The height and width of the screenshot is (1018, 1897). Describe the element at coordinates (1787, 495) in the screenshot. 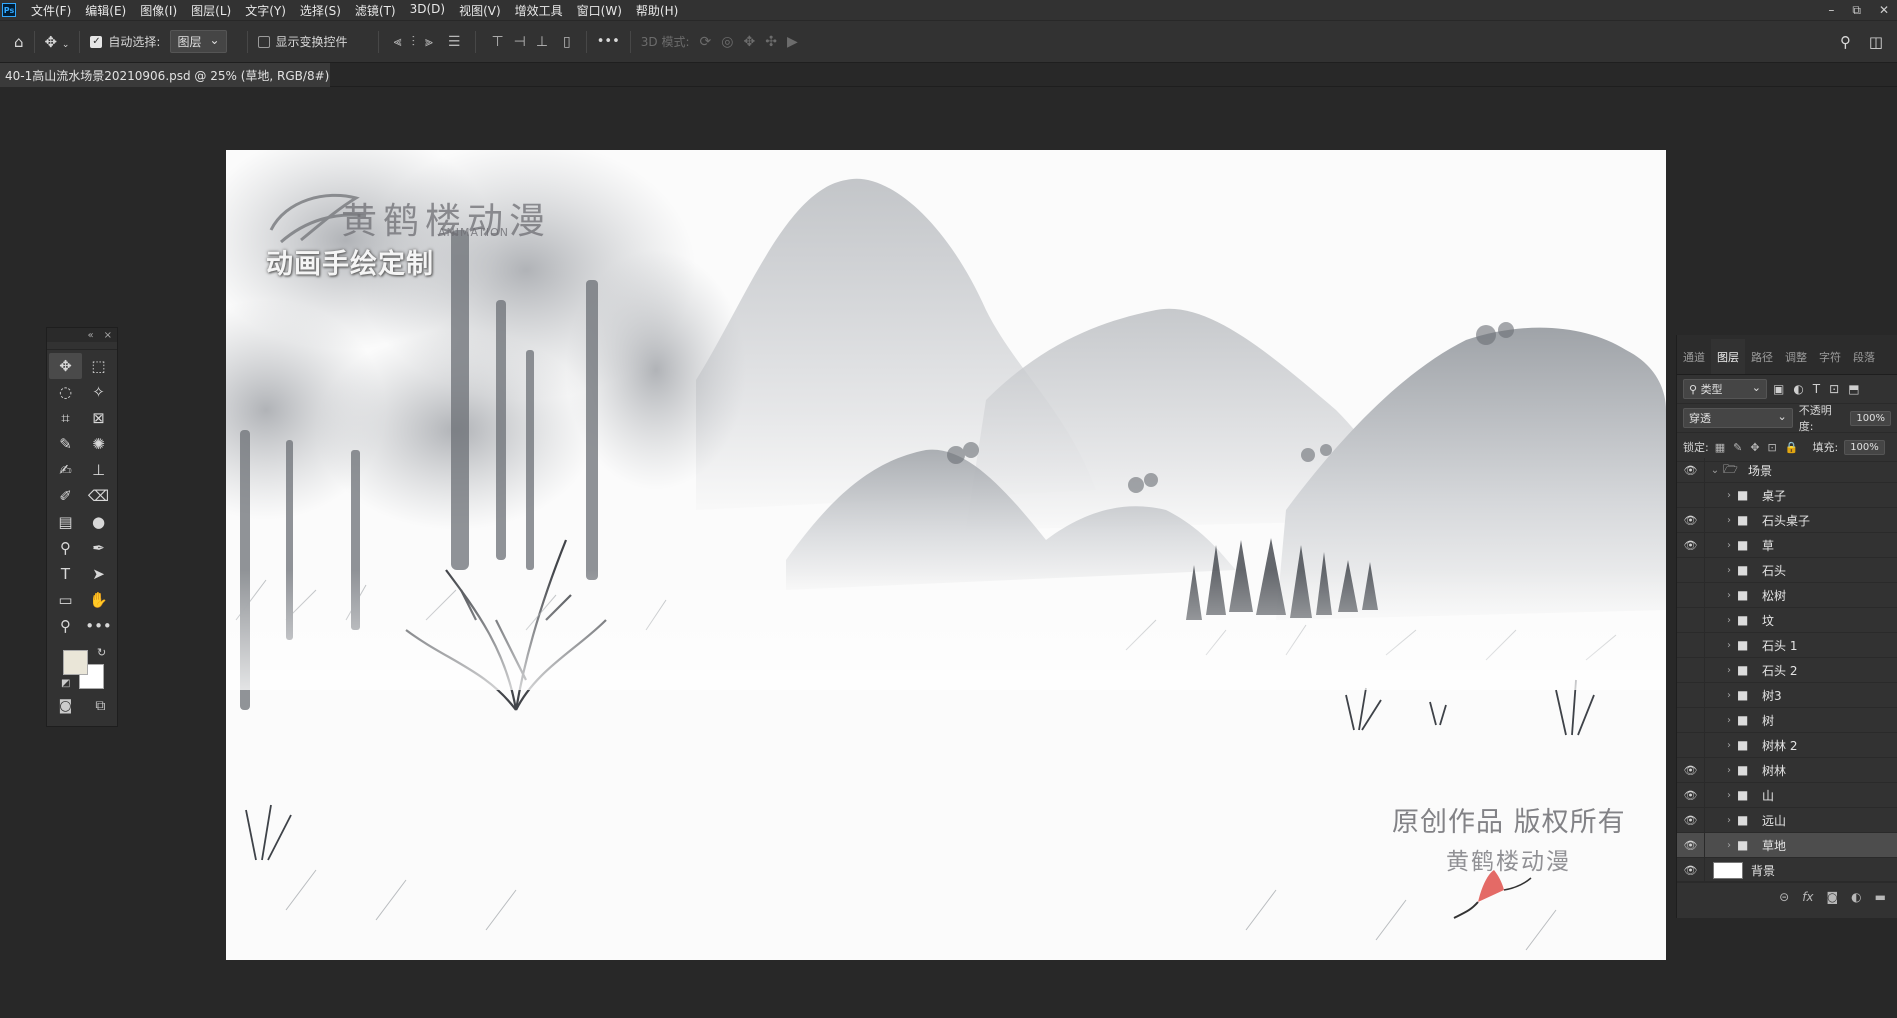

I see `layer-row: 👁 ›■ 桌子` at that location.